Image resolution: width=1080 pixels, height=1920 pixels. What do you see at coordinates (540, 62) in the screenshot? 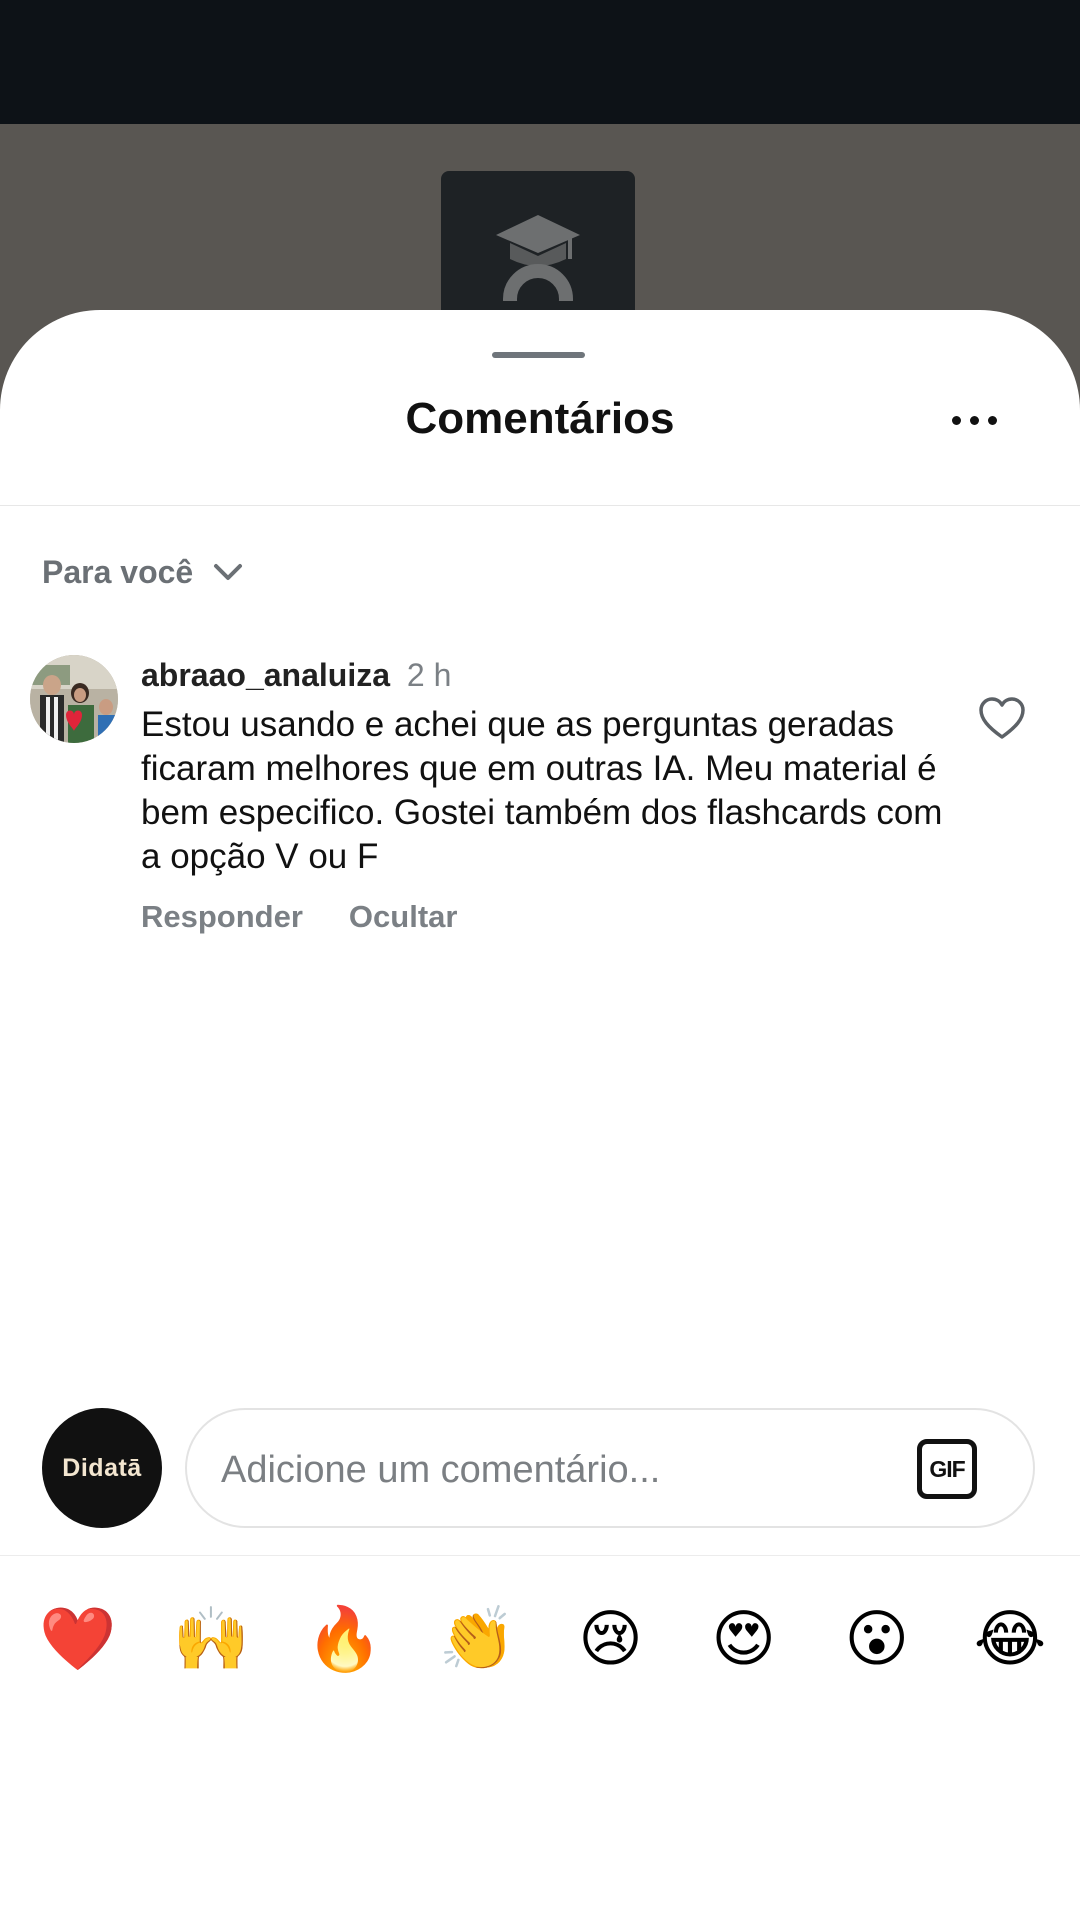
I see `status-bar` at bounding box center [540, 62].